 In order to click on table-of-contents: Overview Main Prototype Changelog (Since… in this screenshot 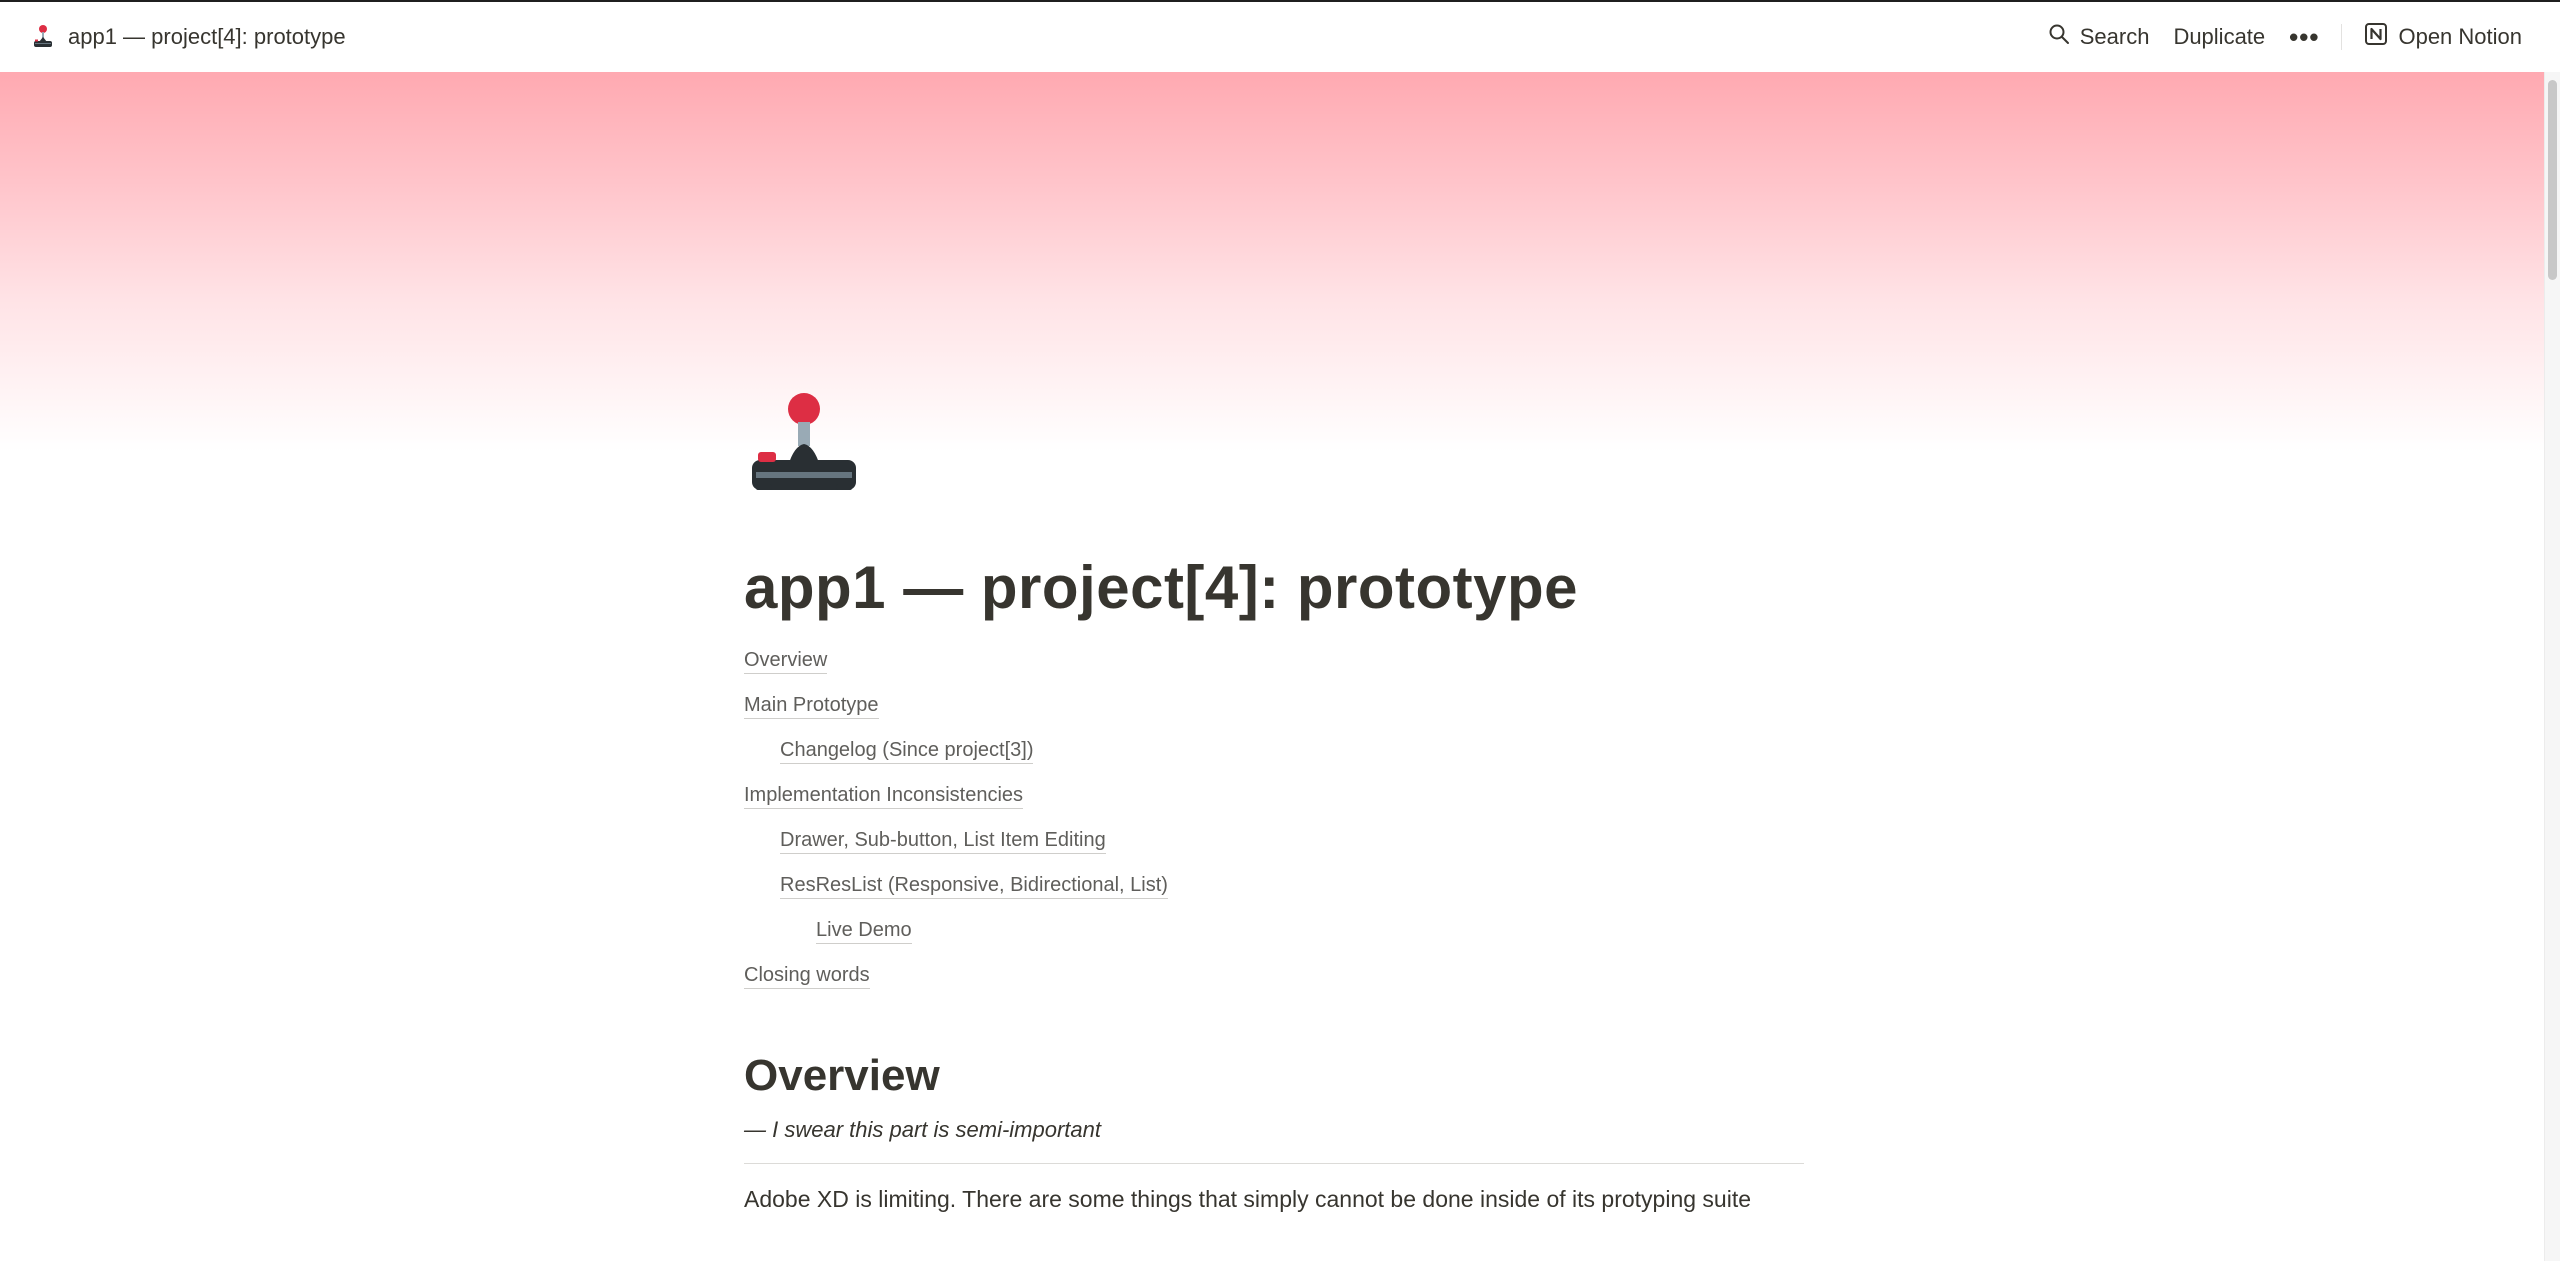, I will do `click(1274, 818)`.